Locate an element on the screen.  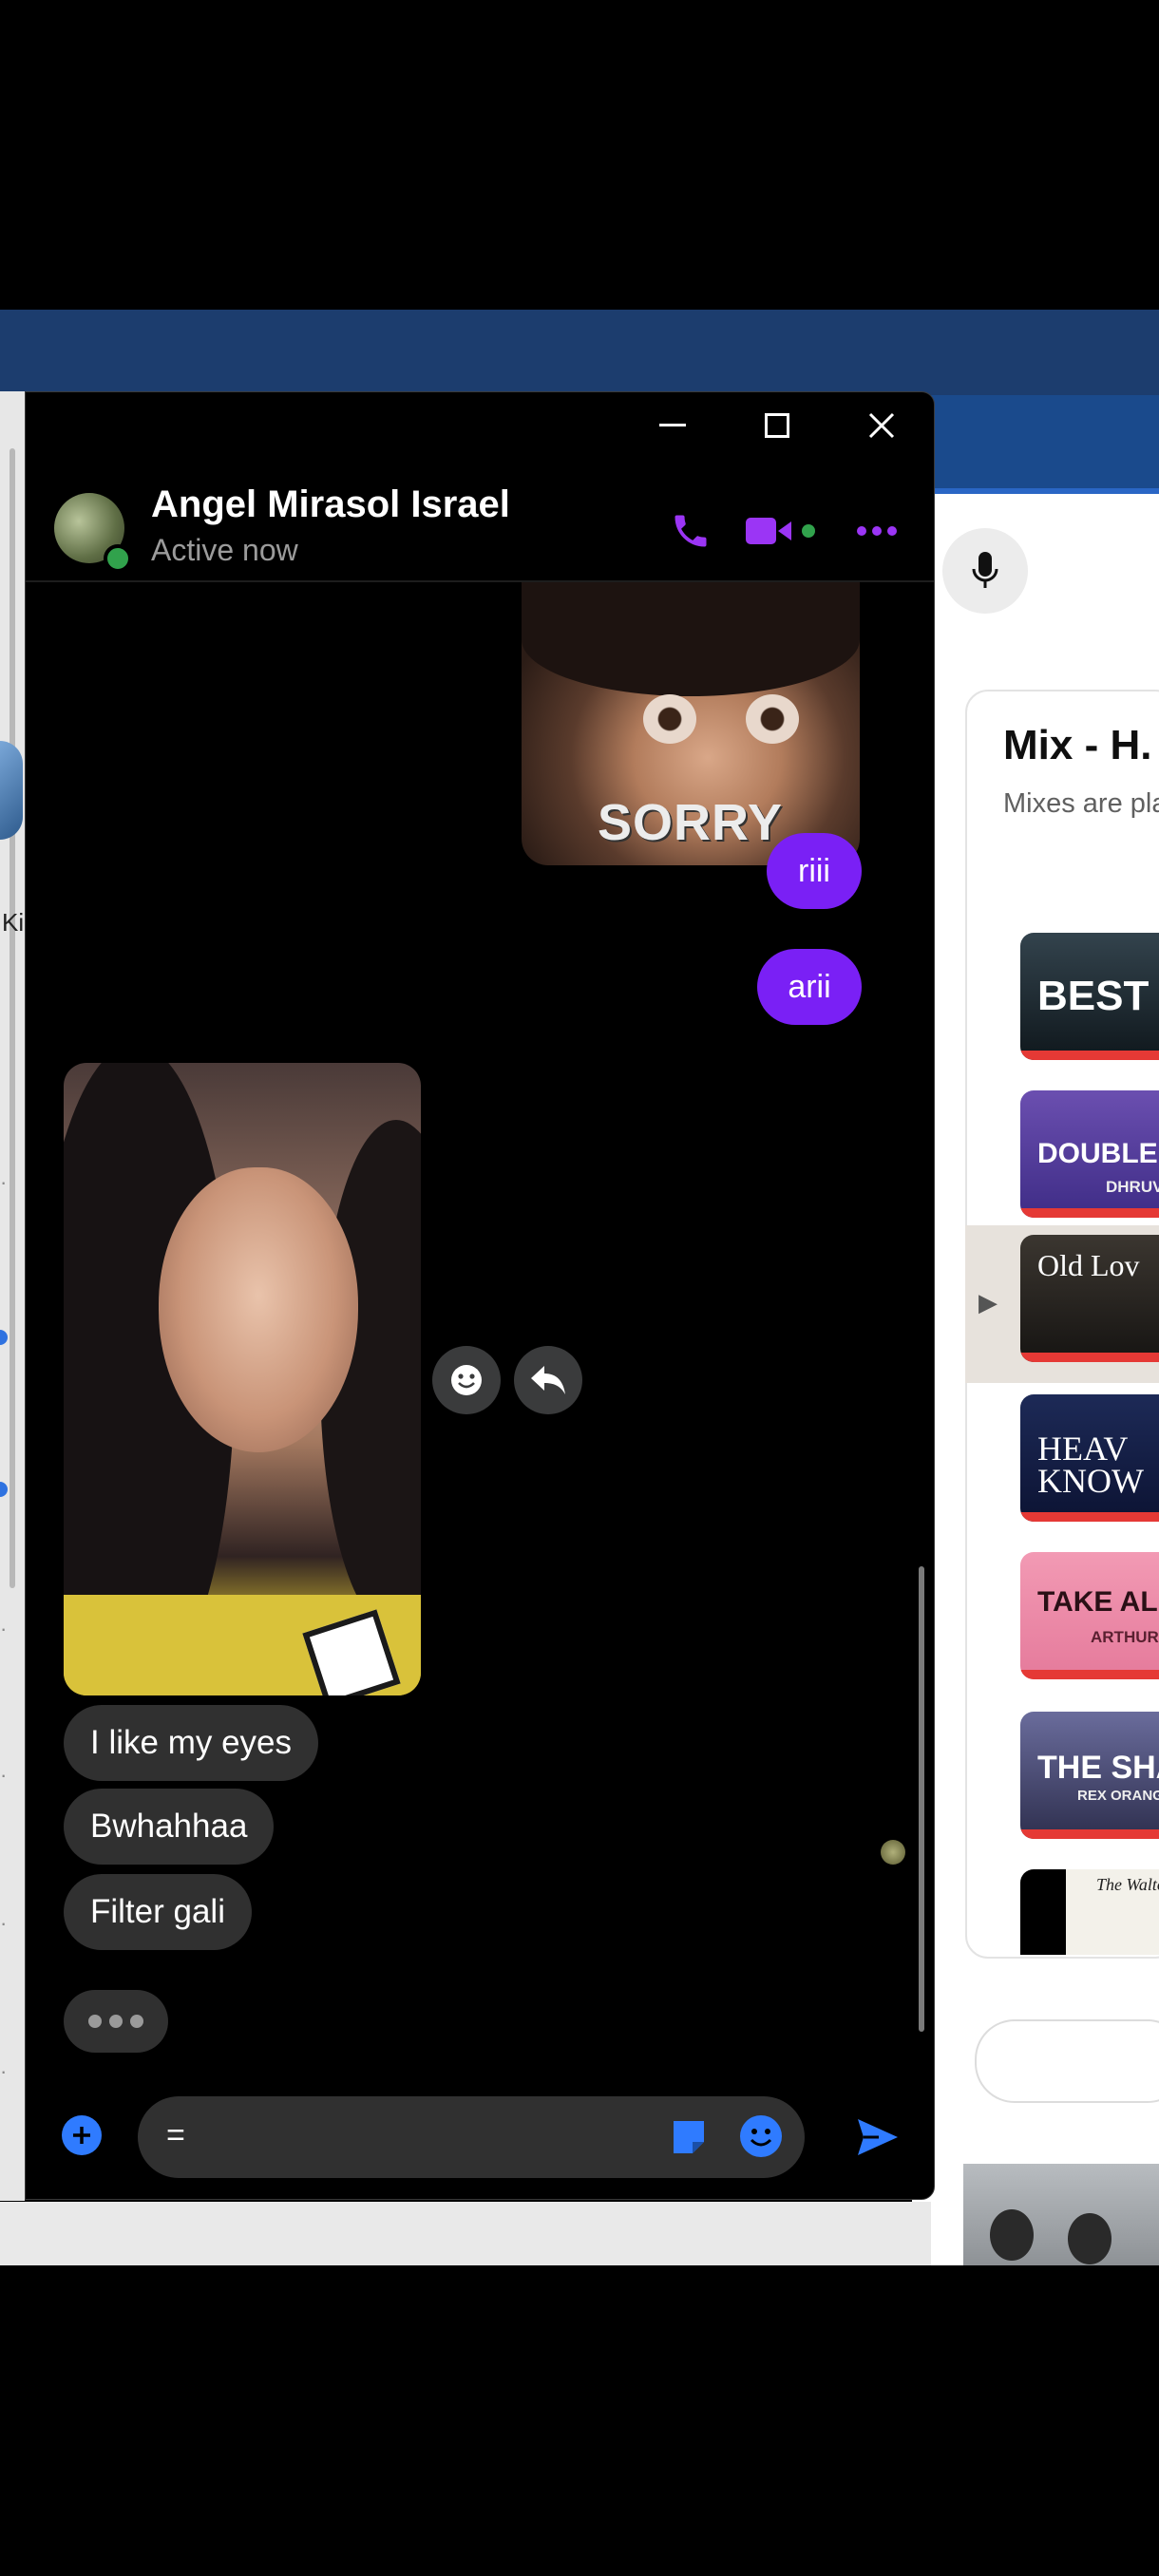
sticker-button is located at coordinates (689, 2139).